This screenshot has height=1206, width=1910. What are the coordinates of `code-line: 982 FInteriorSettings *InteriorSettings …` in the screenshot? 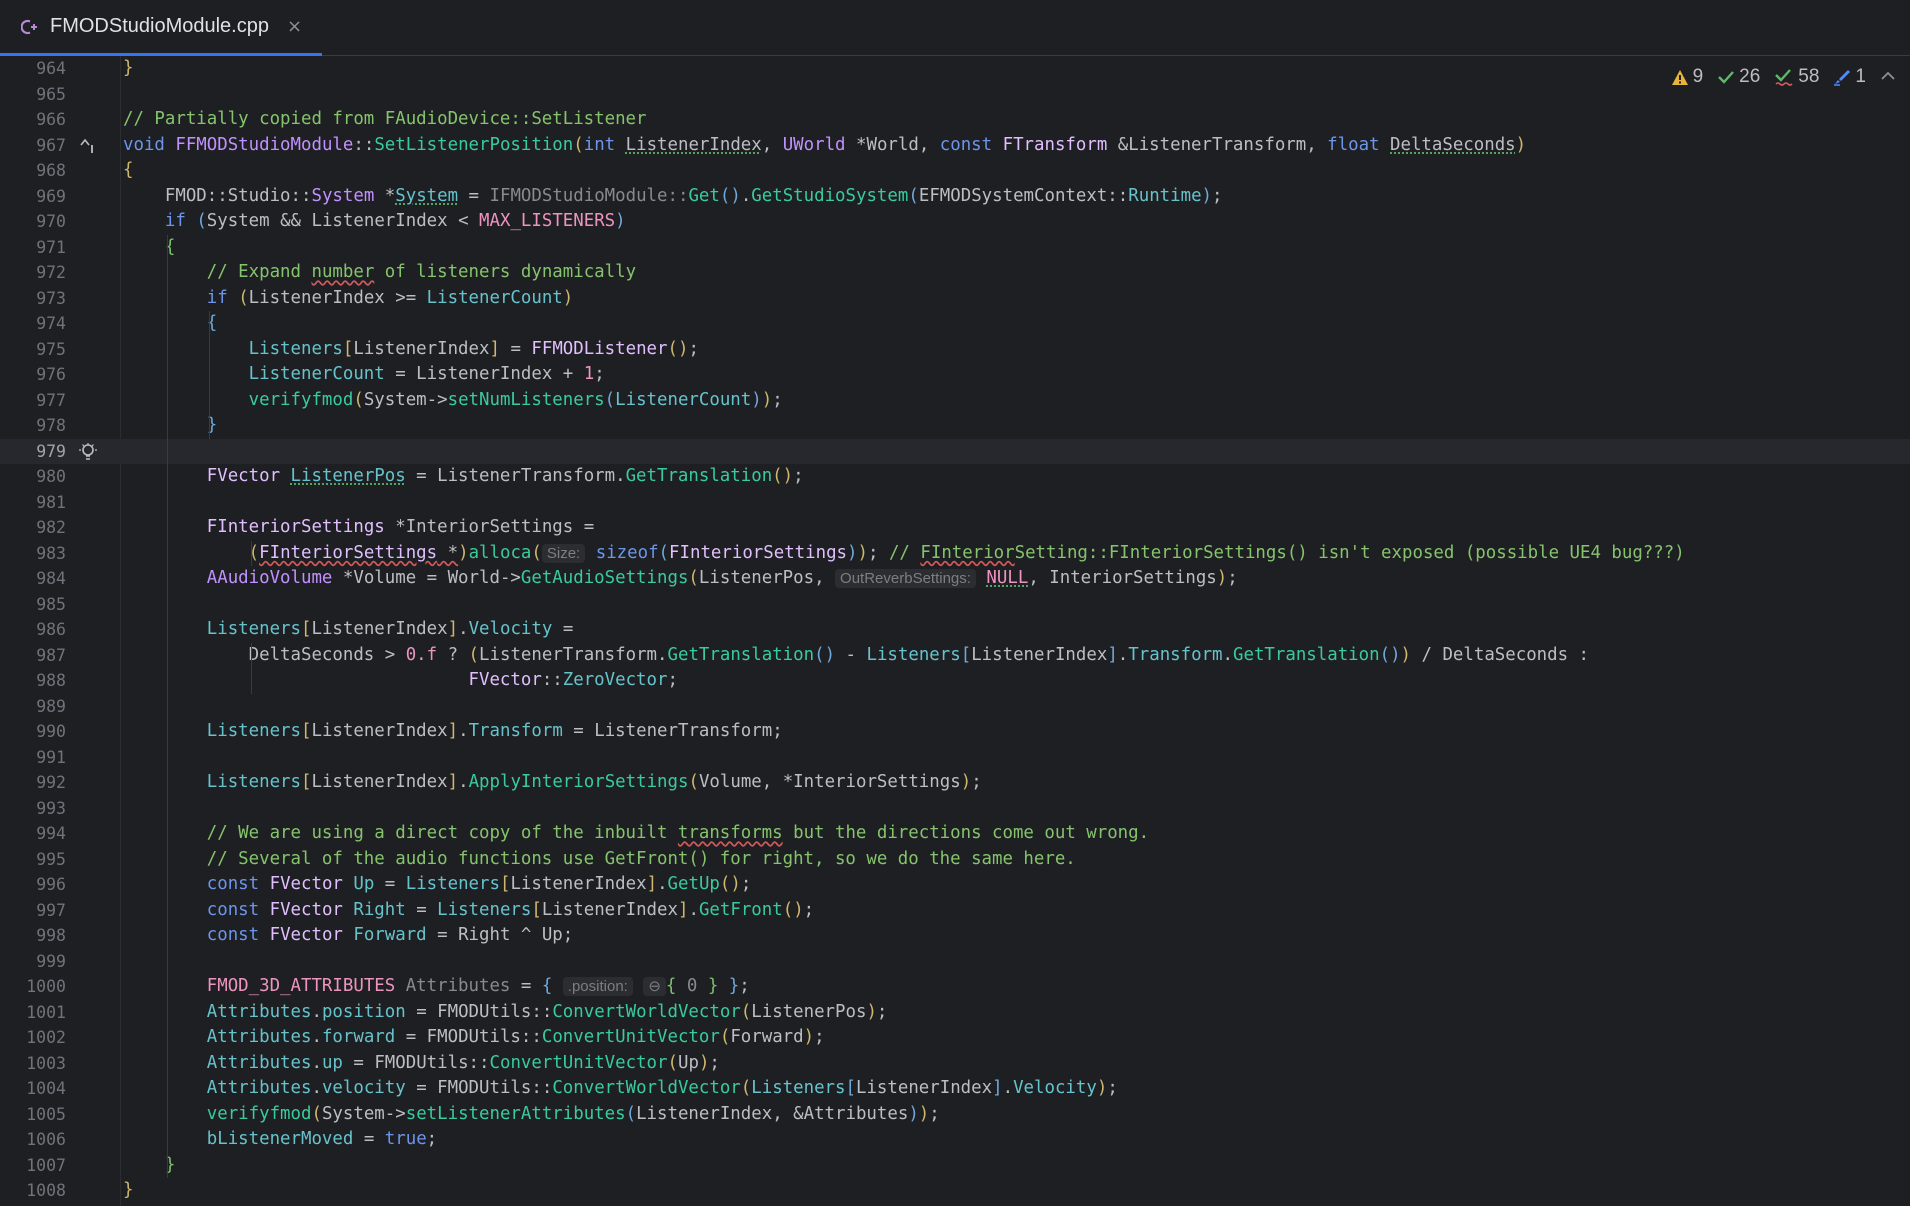 It's located at (955, 528).